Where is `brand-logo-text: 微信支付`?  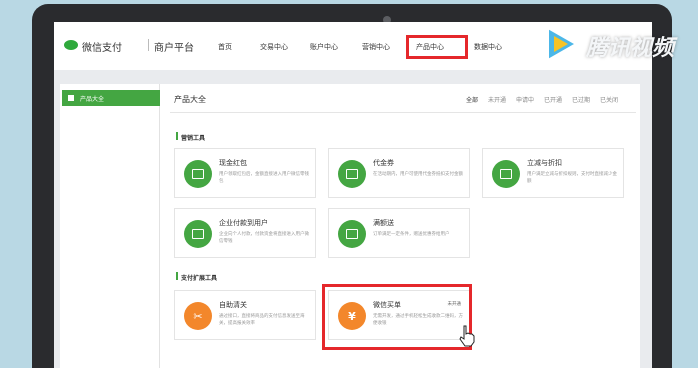 brand-logo-text: 微信支付 is located at coordinates (102, 46).